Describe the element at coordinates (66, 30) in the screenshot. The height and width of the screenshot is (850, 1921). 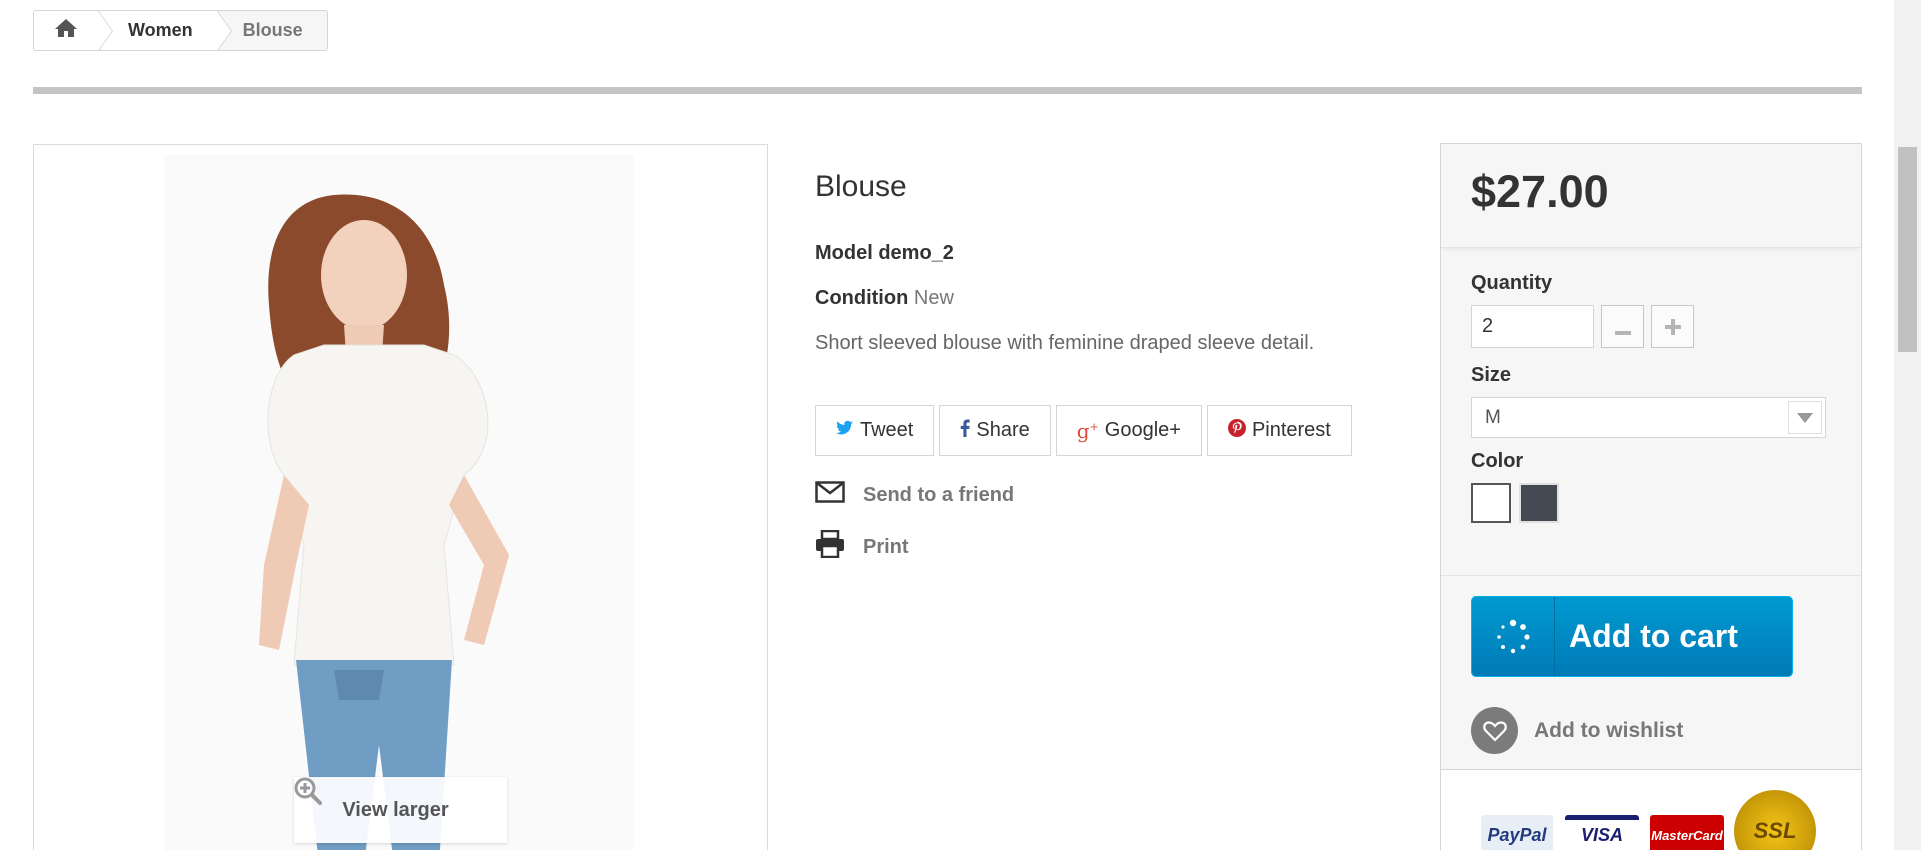
I see `home-icon` at that location.